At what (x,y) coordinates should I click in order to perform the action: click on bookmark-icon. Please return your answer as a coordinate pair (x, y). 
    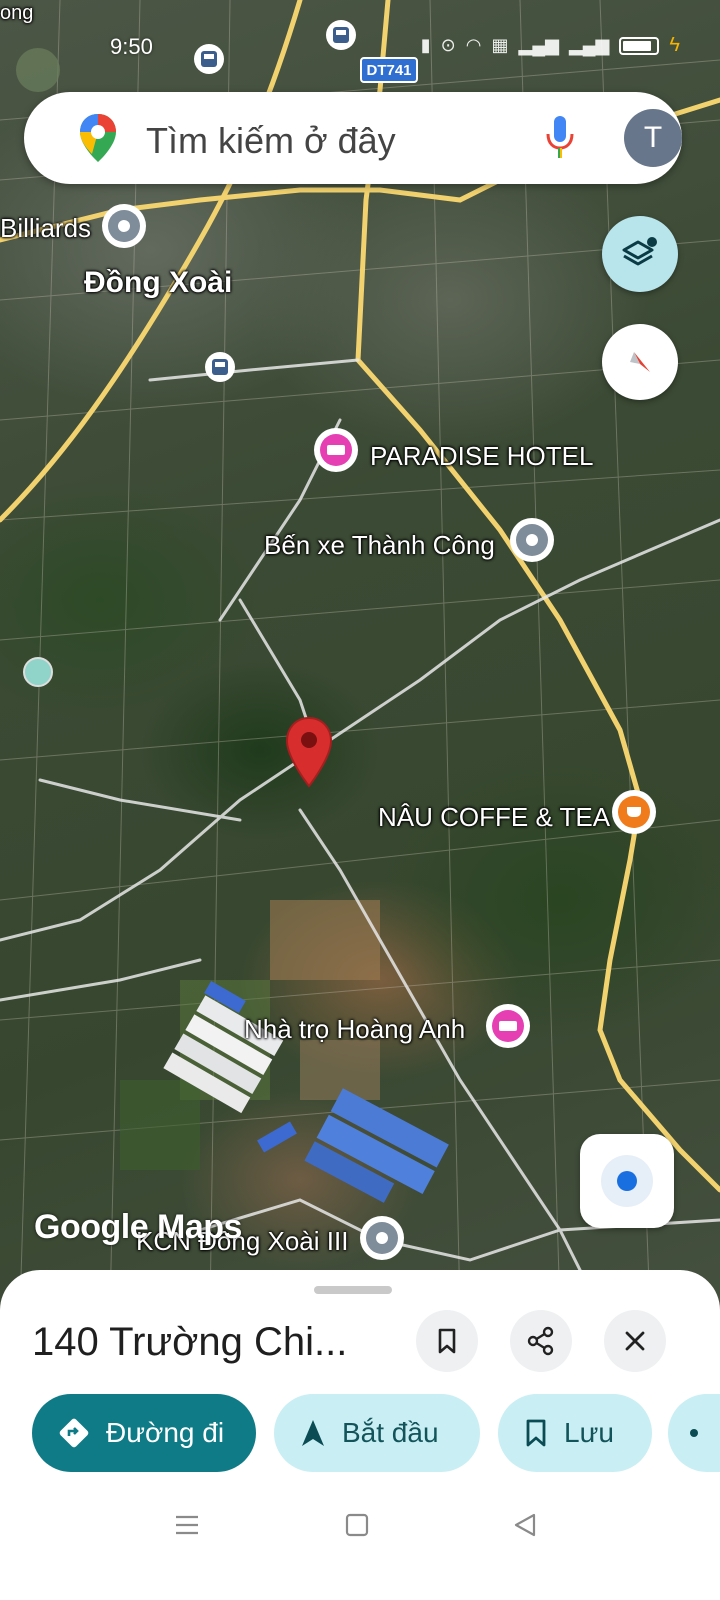
    Looking at the image, I should click on (447, 1341).